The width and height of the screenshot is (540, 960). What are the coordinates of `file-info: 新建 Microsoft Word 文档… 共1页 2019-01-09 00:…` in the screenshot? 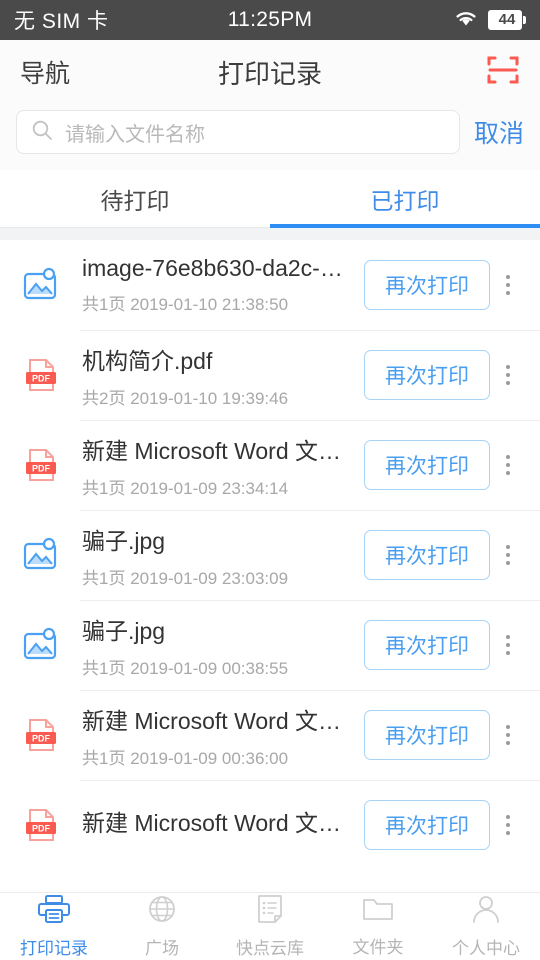 It's located at (209, 735).